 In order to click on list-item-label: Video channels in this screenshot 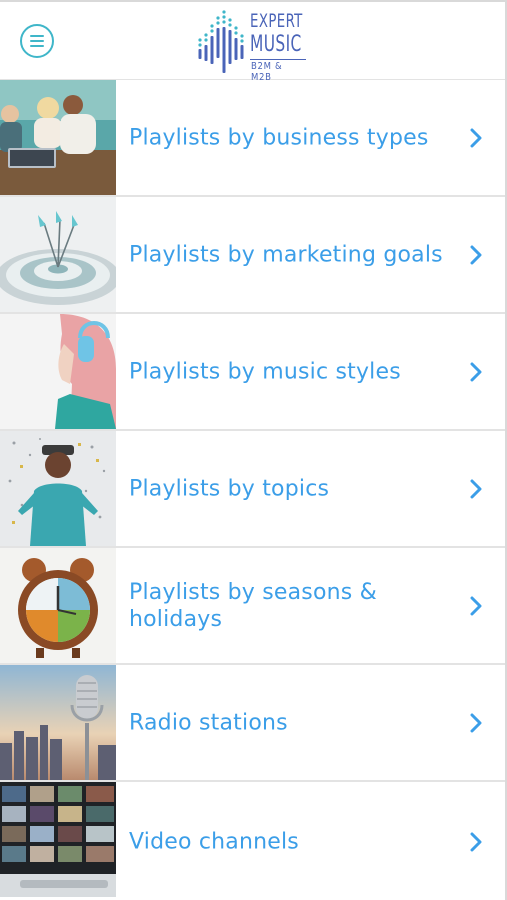, I will do `click(214, 842)`.